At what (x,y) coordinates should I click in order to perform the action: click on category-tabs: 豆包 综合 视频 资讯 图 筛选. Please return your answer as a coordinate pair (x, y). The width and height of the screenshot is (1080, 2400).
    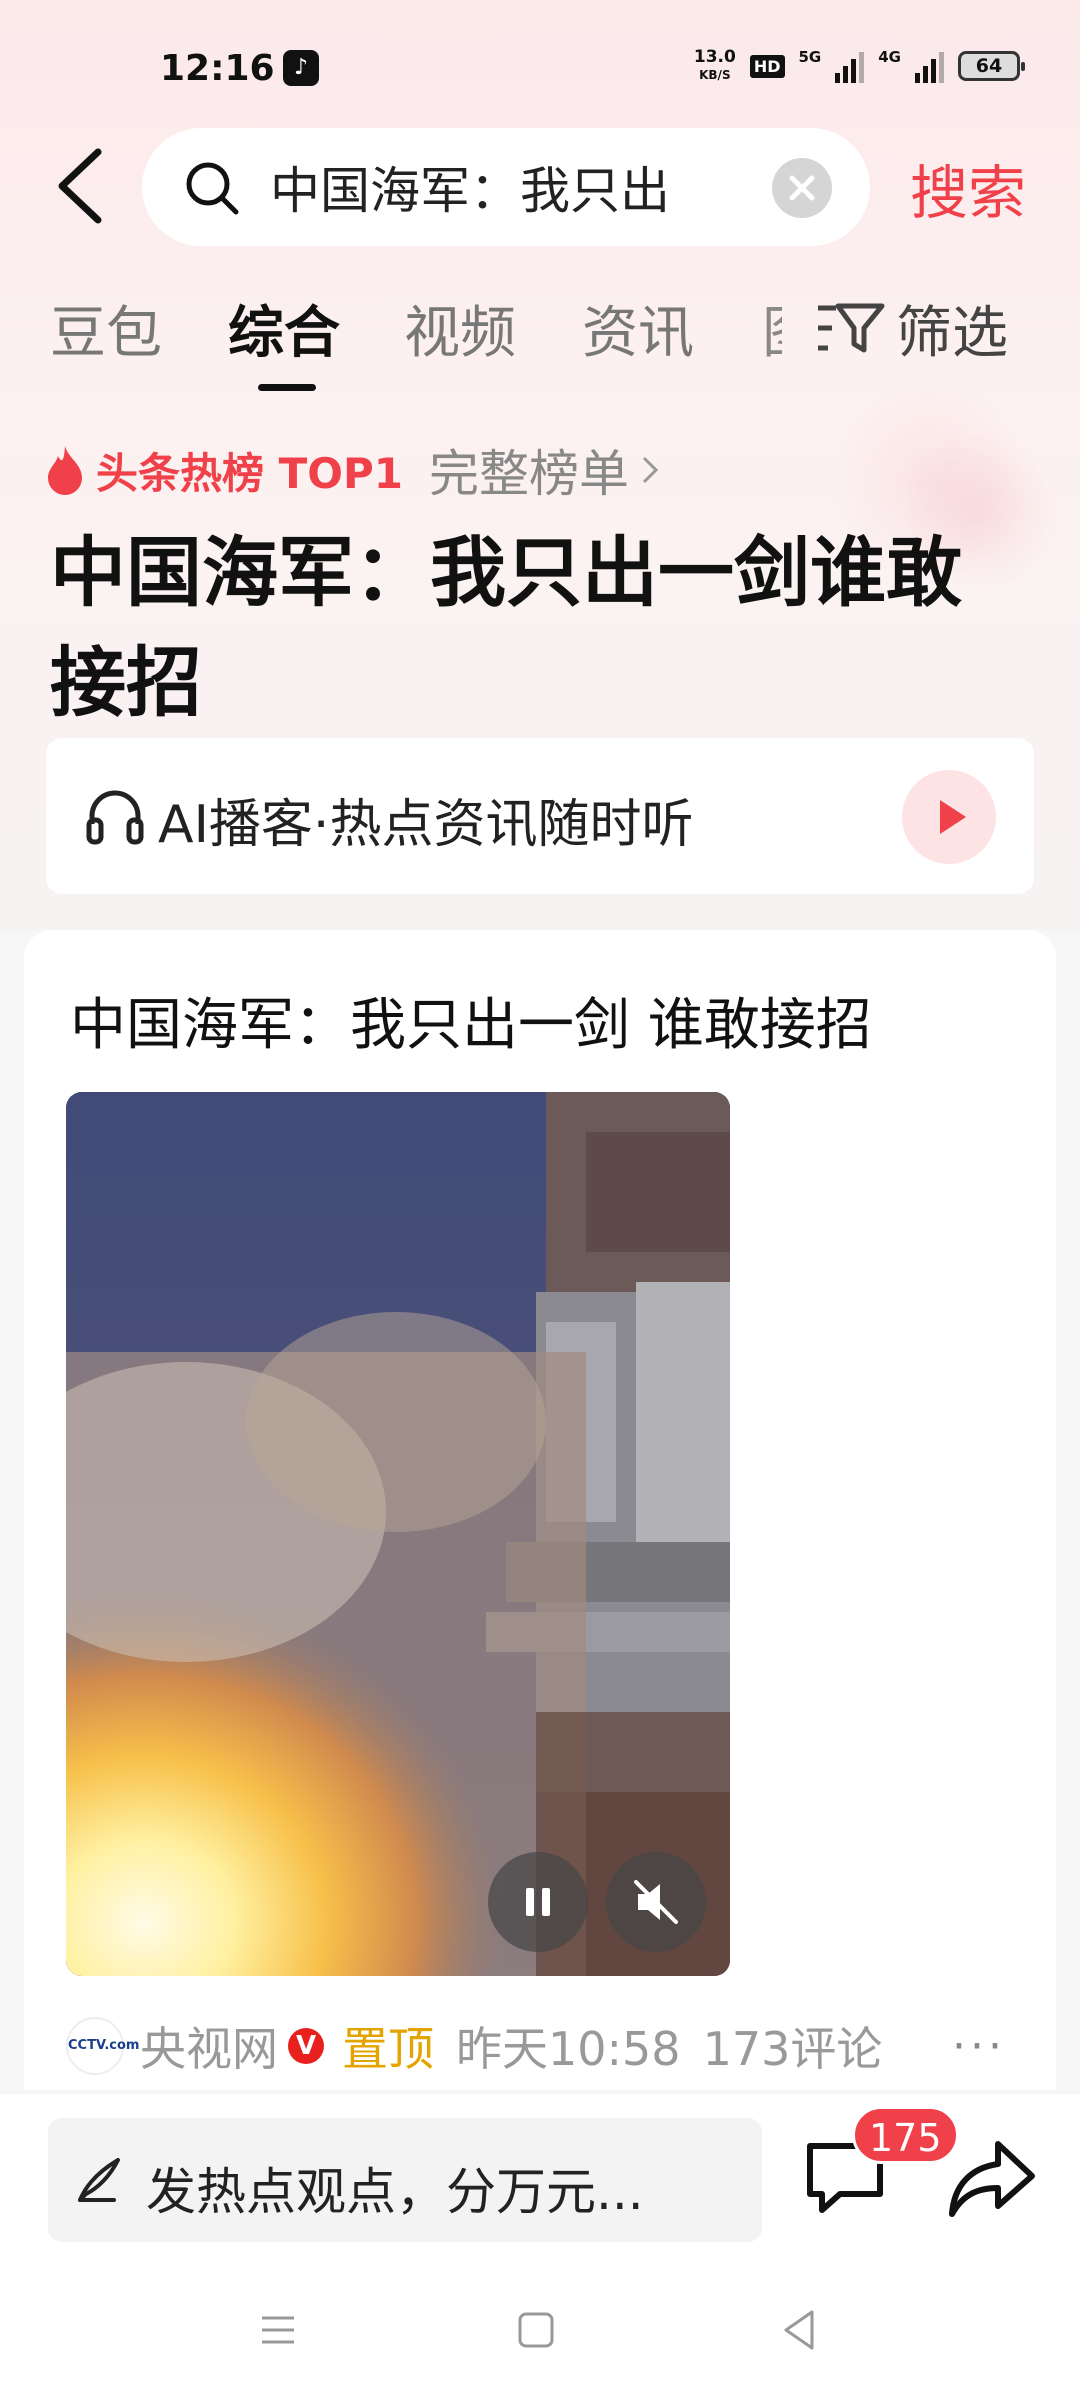
    Looking at the image, I should click on (540, 343).